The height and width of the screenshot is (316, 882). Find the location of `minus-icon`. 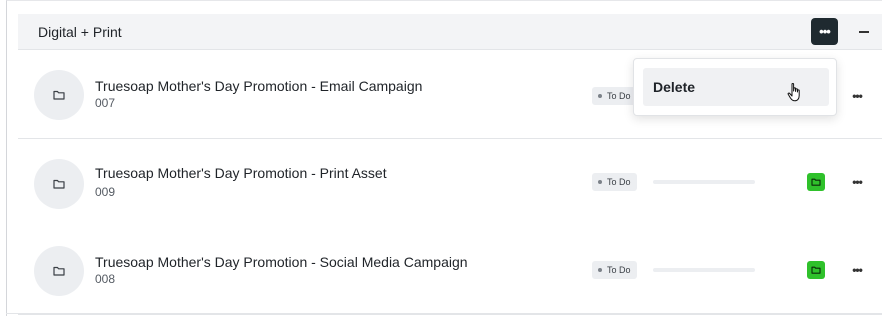

minus-icon is located at coordinates (864, 31).